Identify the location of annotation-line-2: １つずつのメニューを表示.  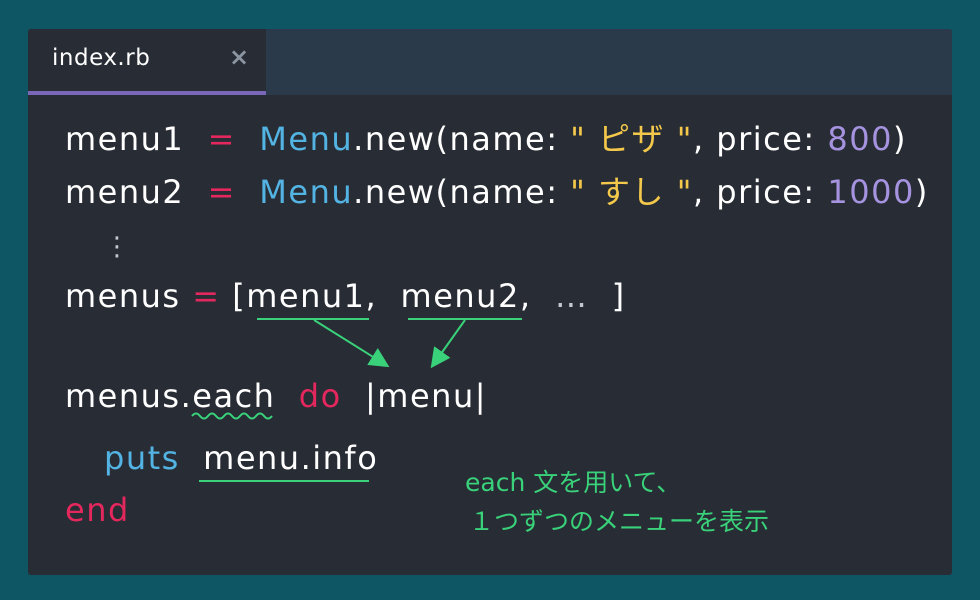
(619, 521).